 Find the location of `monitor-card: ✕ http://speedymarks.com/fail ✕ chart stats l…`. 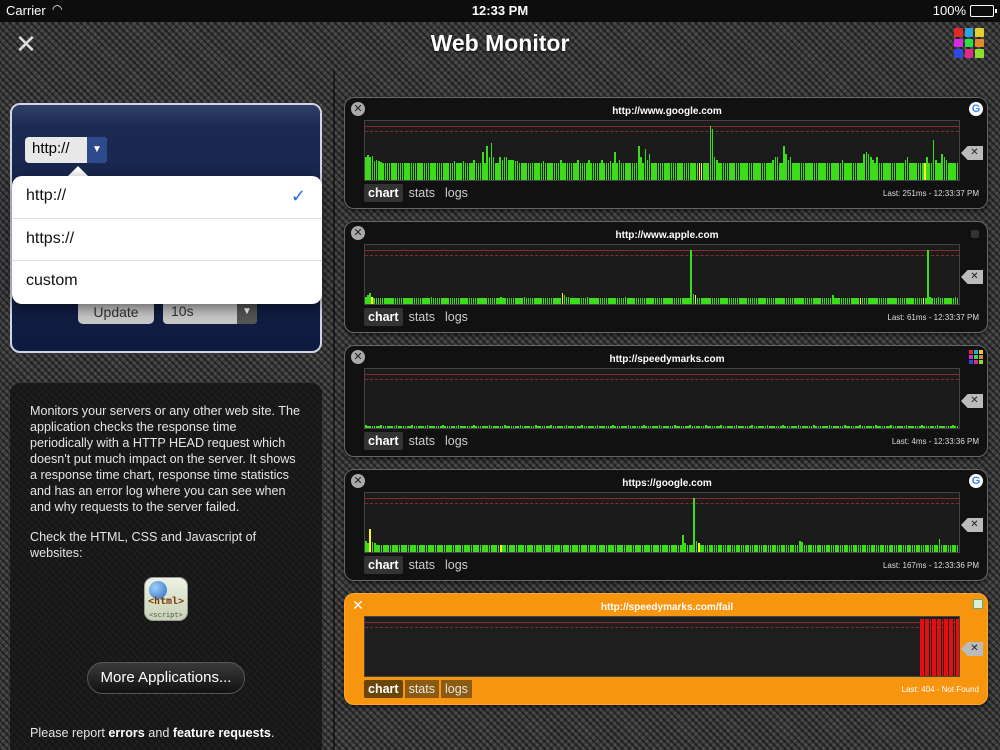

monitor-card: ✕ http://speedymarks.com/fail ✕ chart stats l… is located at coordinates (666, 649).